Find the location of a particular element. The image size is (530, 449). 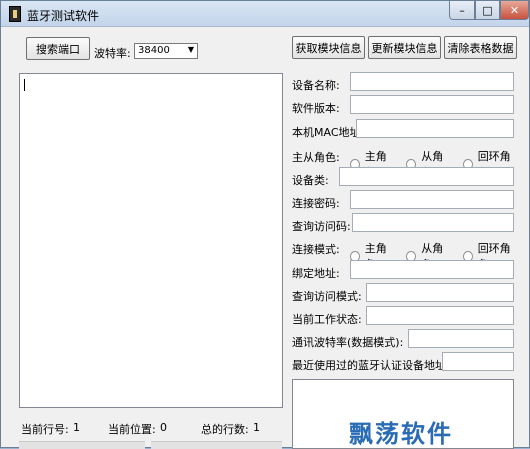

inquiry-code-field is located at coordinates (433, 222).